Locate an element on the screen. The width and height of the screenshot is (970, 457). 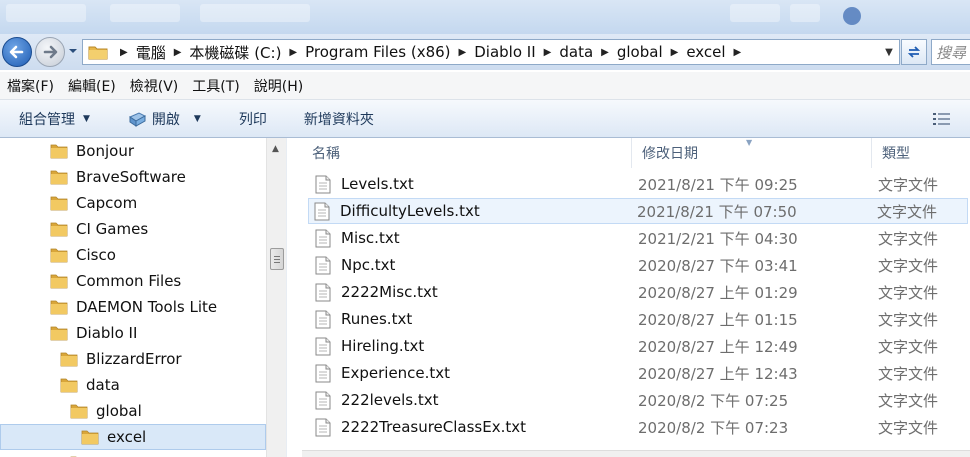
view-options-icon is located at coordinates (942, 119).